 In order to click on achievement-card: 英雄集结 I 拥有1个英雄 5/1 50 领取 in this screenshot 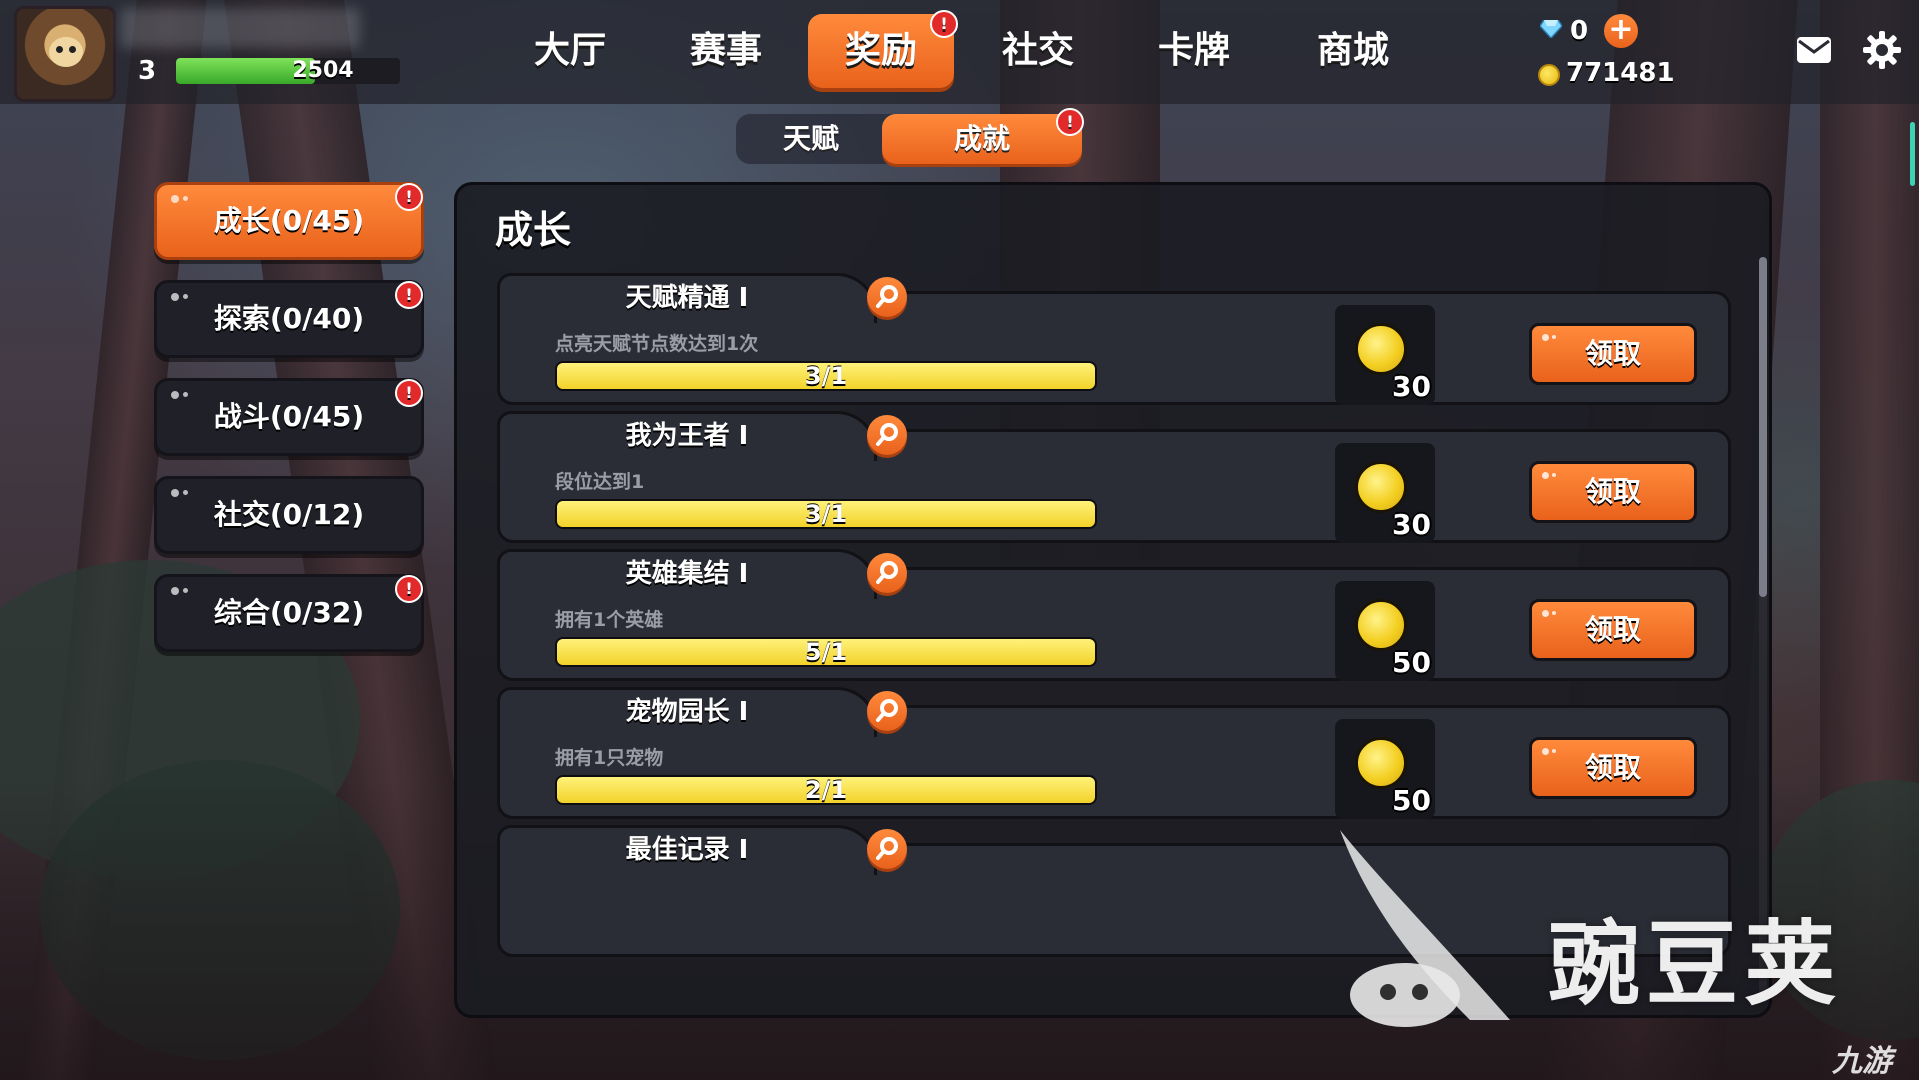, I will do `click(1114, 615)`.